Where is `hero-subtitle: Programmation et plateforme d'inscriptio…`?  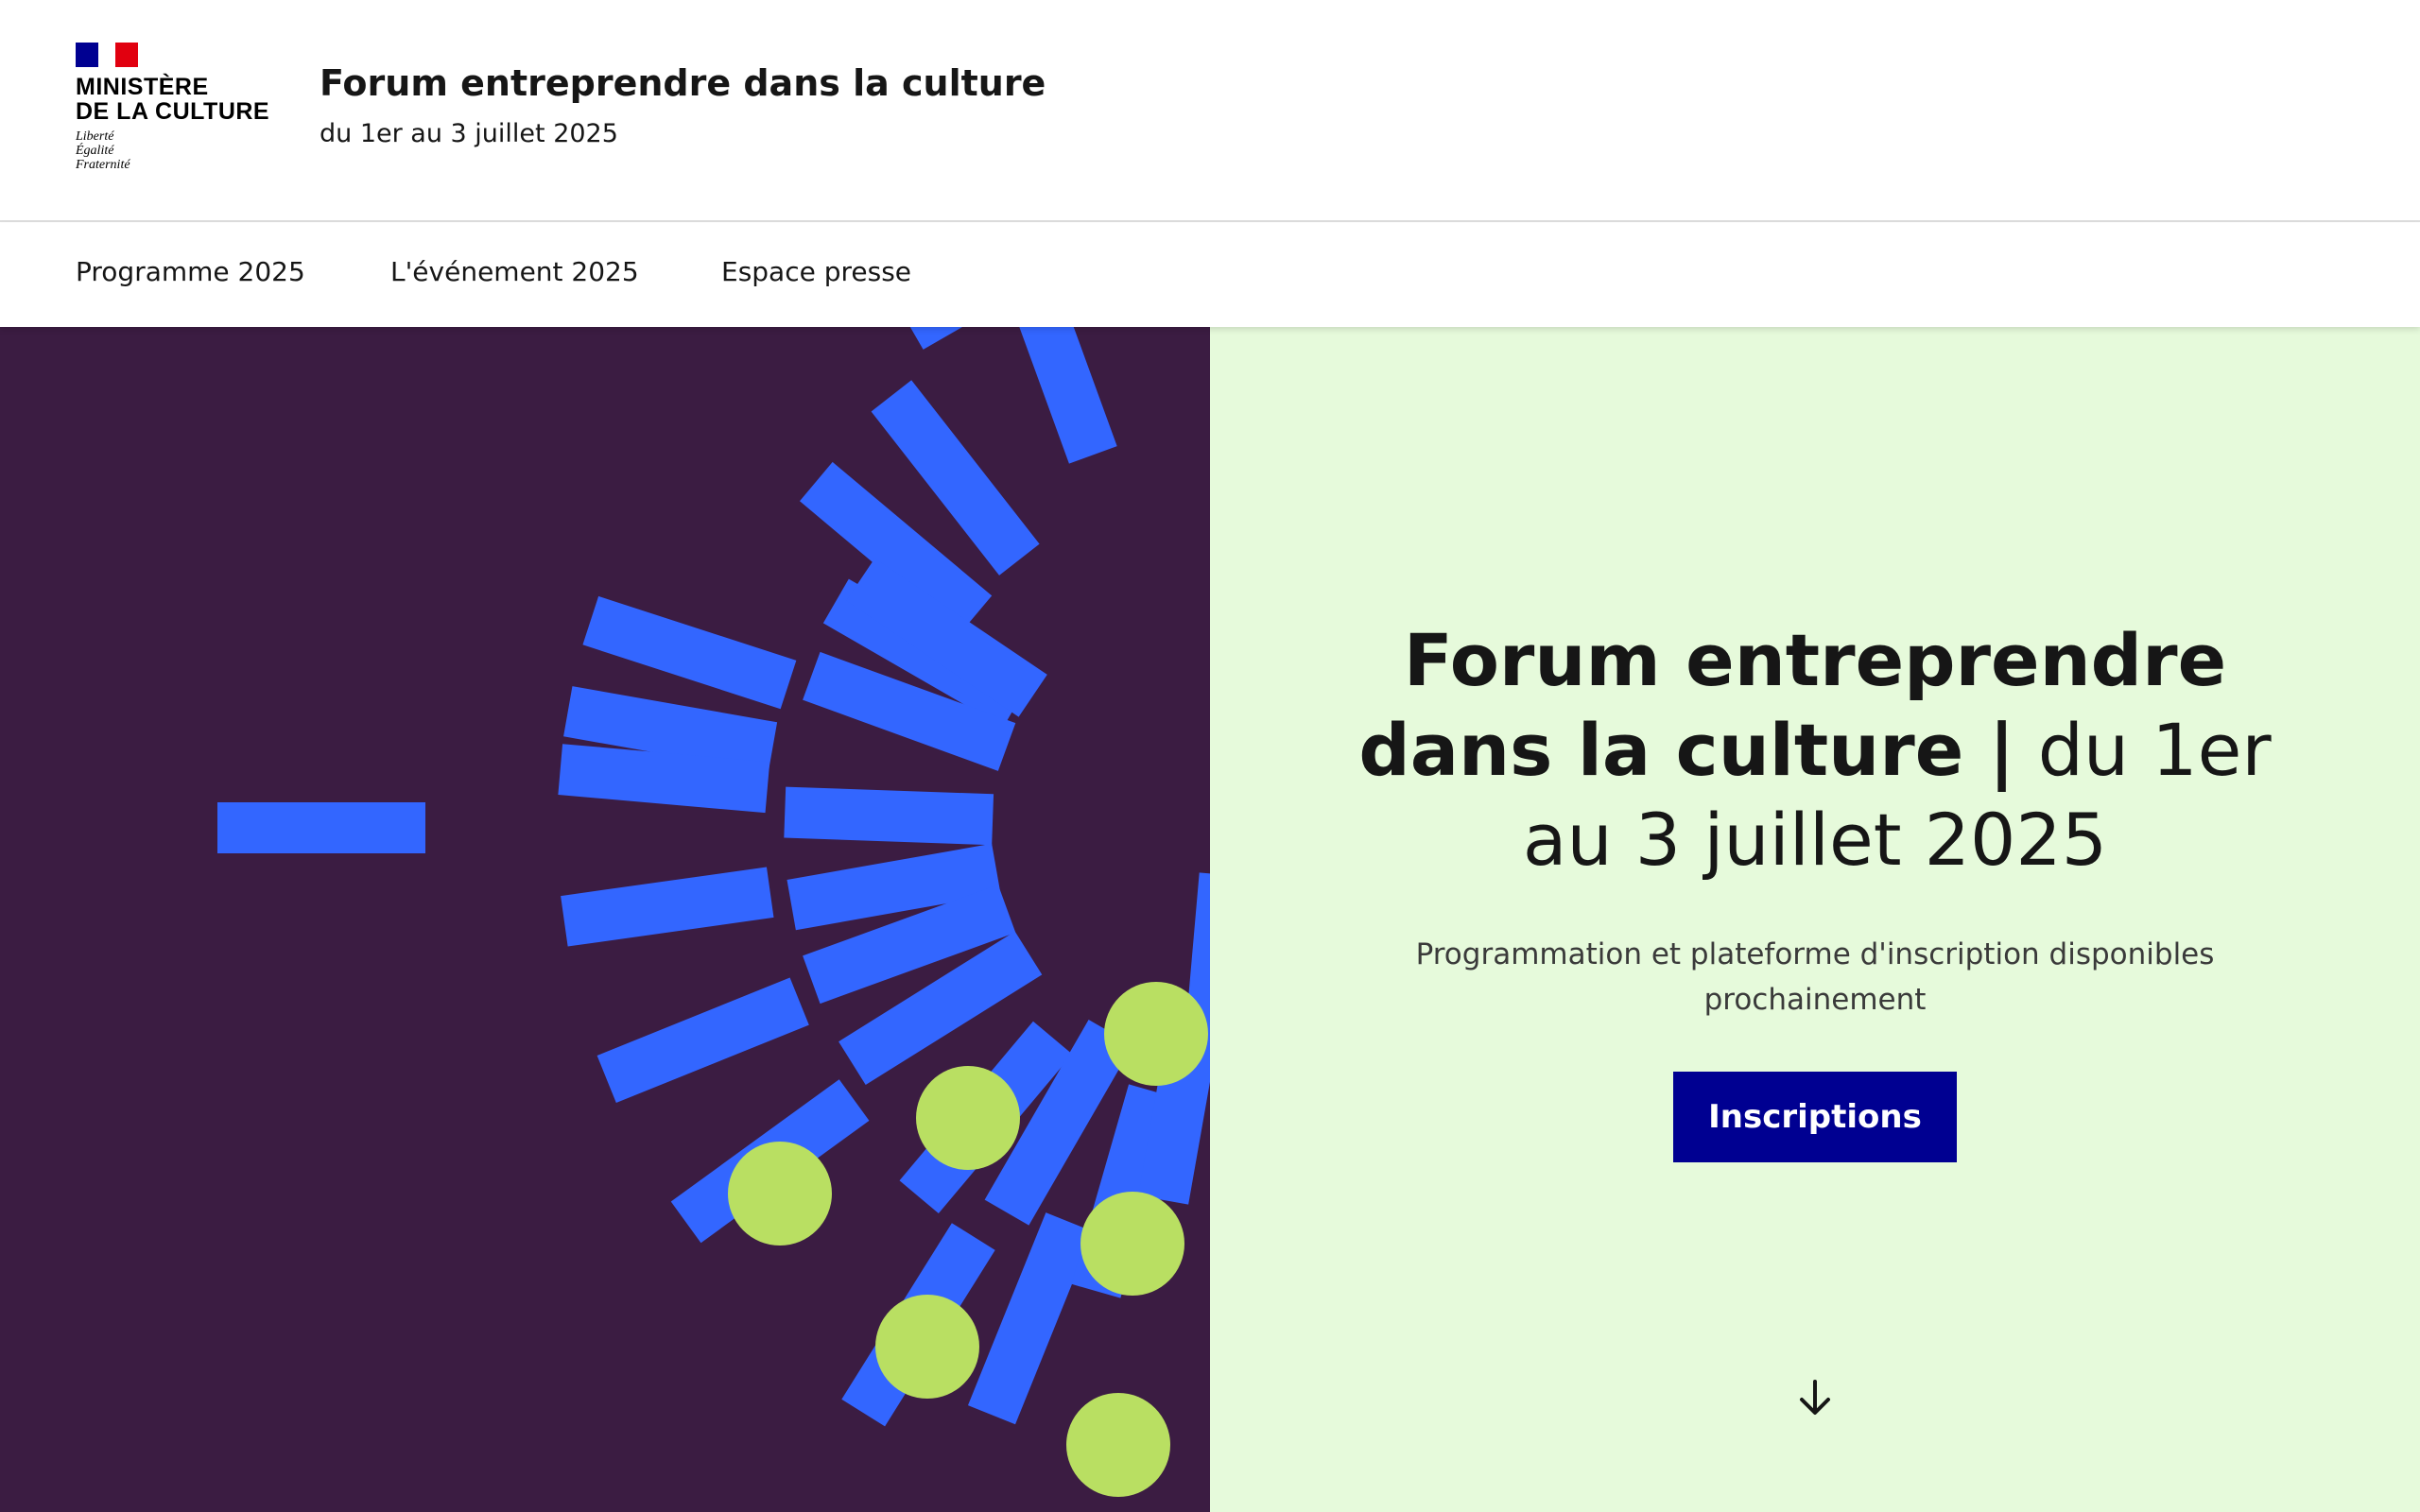 hero-subtitle: Programmation et plateforme d'inscriptio… is located at coordinates (1815, 977).